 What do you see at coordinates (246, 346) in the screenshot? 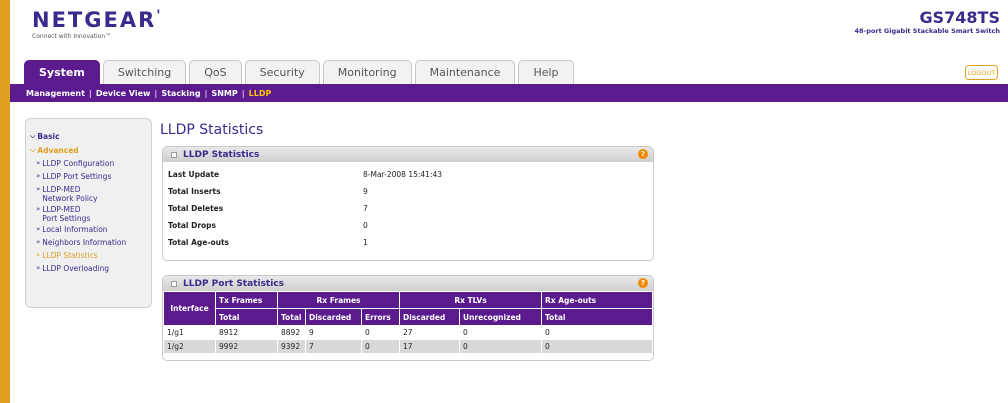
I see `cell-tx-total: 9992` at bounding box center [246, 346].